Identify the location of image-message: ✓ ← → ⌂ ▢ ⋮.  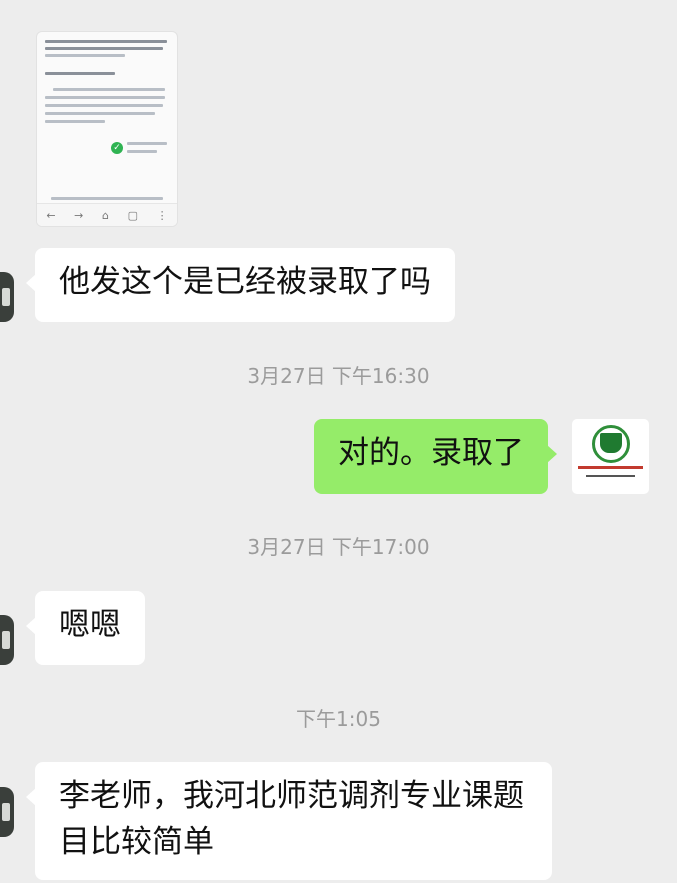
(107, 129).